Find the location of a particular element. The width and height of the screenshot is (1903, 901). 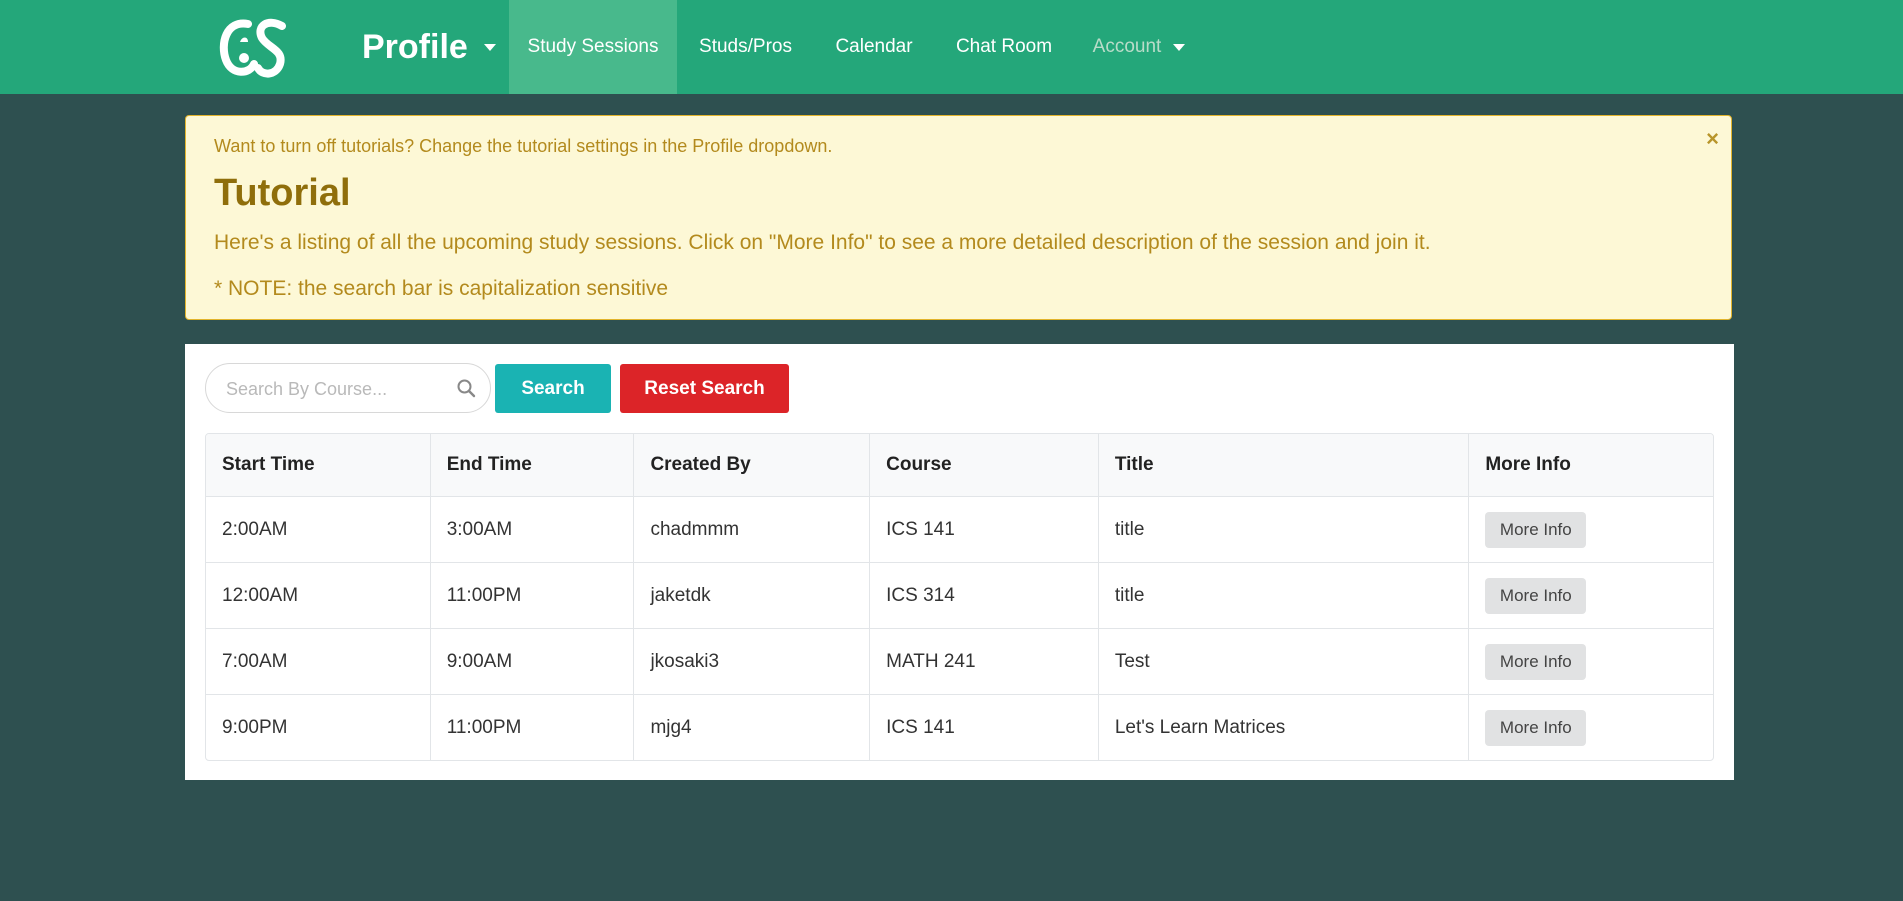

nav-calendar: Calendar is located at coordinates (874, 47).